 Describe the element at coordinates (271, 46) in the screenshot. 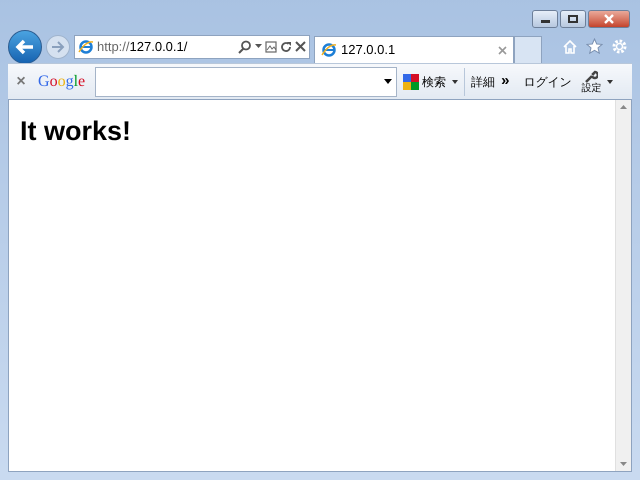

I see `compatibility-icon` at that location.